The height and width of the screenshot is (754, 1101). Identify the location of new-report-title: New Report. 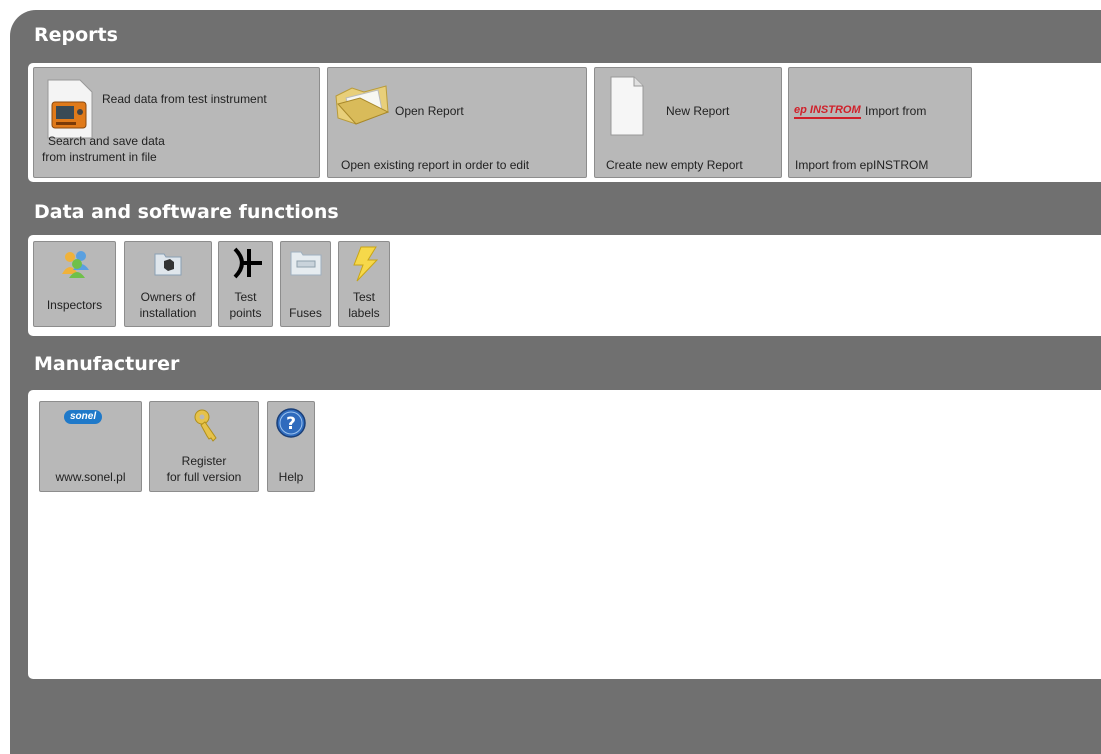
(698, 111).